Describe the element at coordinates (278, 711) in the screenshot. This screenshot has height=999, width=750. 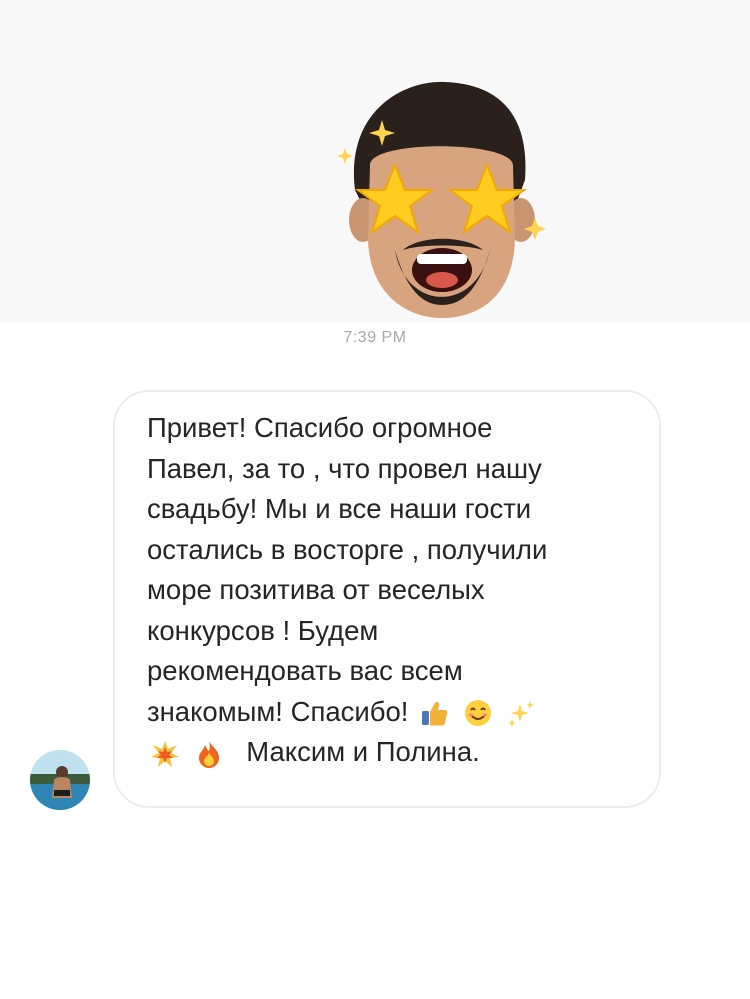
I see `message-line-text: знакомым! Спасибо!` at that location.